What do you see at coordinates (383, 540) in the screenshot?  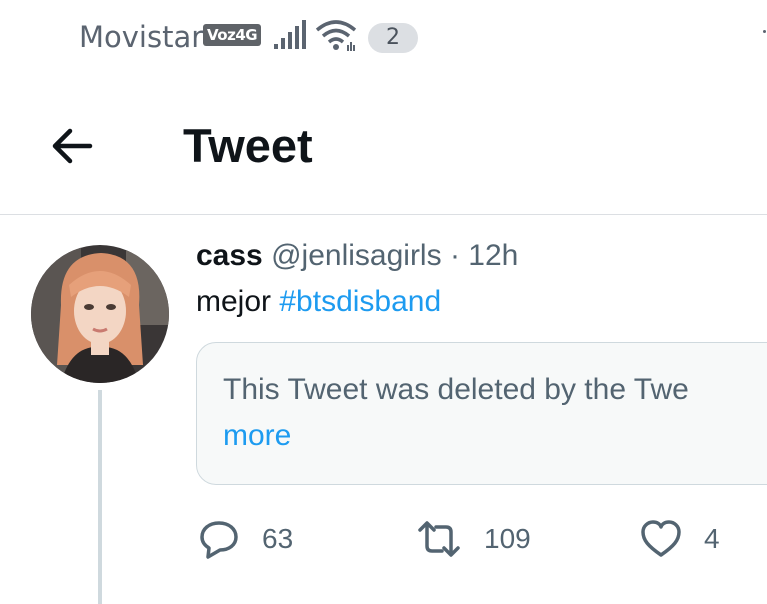 I see `tweet-actions: 63 109 4` at bounding box center [383, 540].